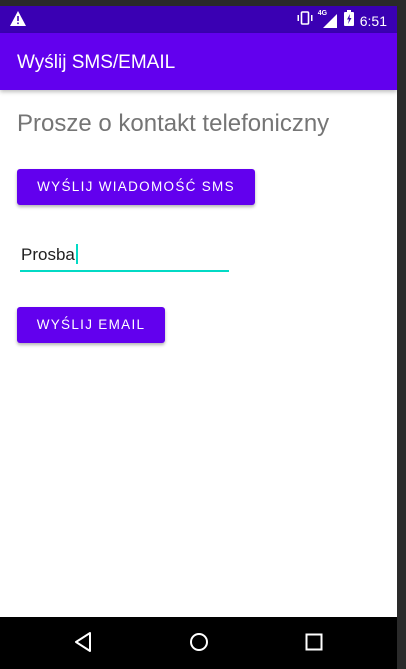  Describe the element at coordinates (173, 123) in the screenshot. I see `contact-heading: Prosze o kontakt telefoniczny` at that location.